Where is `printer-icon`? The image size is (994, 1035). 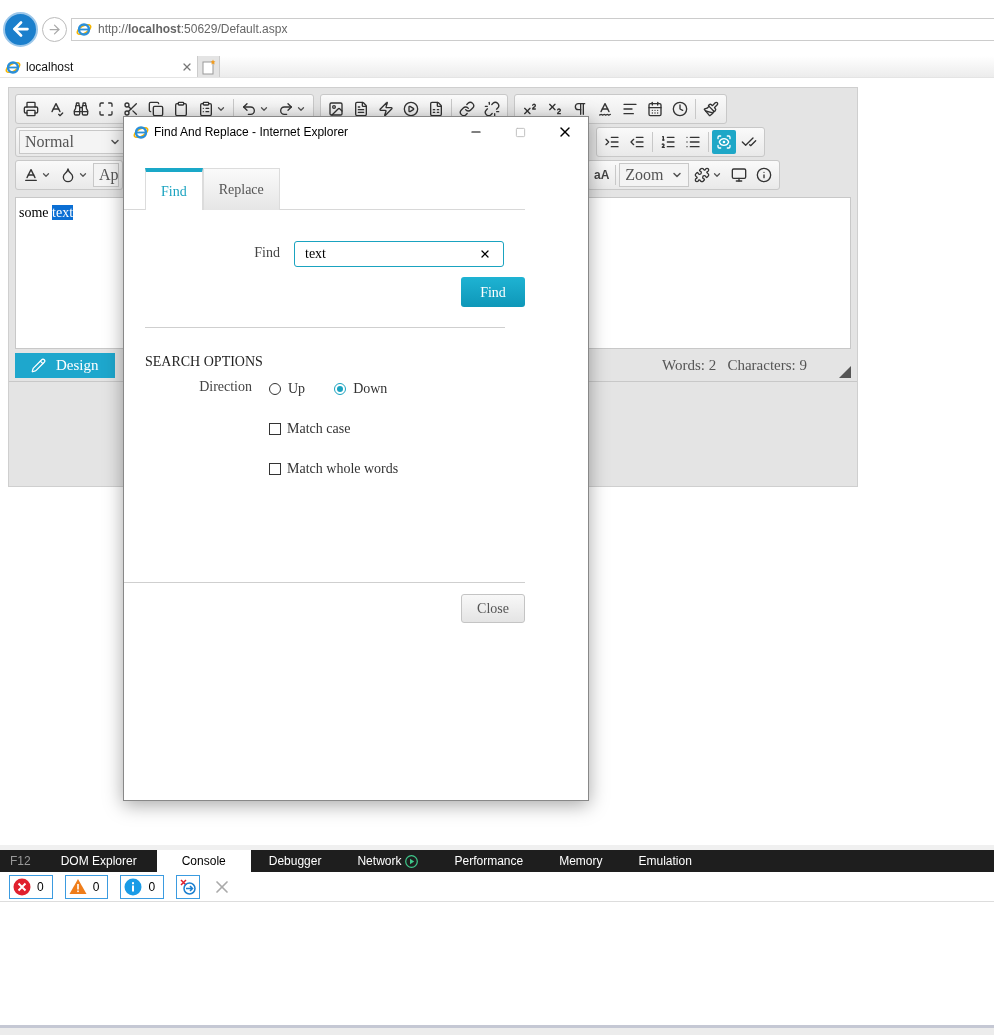 printer-icon is located at coordinates (31, 109).